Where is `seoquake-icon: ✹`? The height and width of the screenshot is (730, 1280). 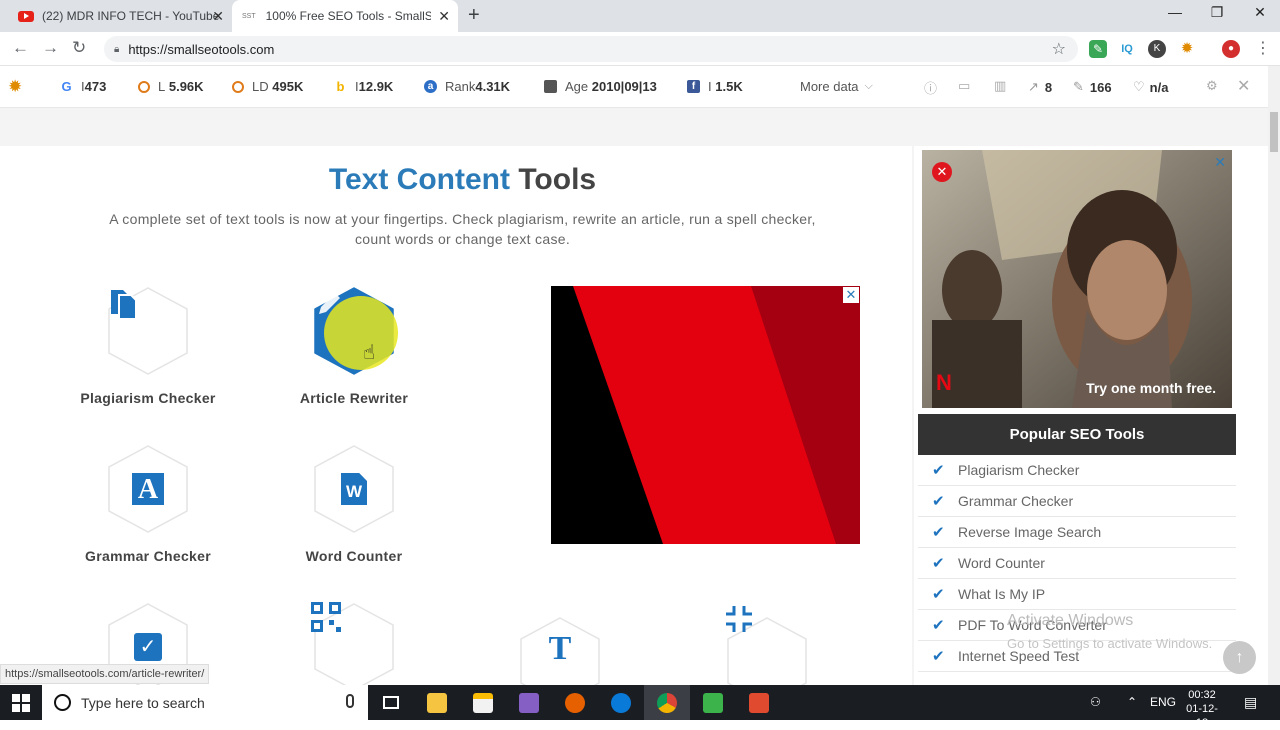
seoquake-icon: ✹ is located at coordinates (1187, 49).